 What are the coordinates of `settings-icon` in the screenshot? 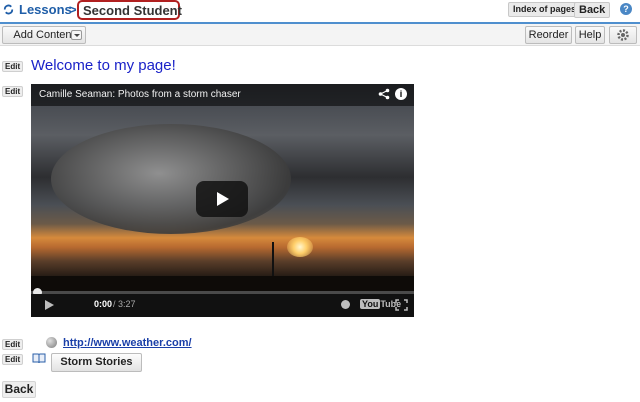 It's located at (345, 304).